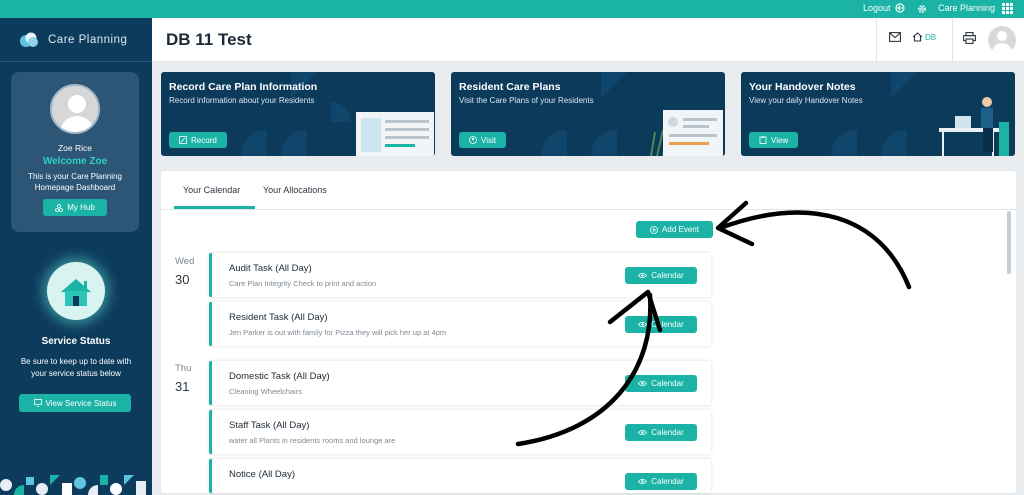 The image size is (1024, 495). What do you see at coordinates (510, 87) in the screenshot?
I see `card-title: Resident Care Plans` at bounding box center [510, 87].